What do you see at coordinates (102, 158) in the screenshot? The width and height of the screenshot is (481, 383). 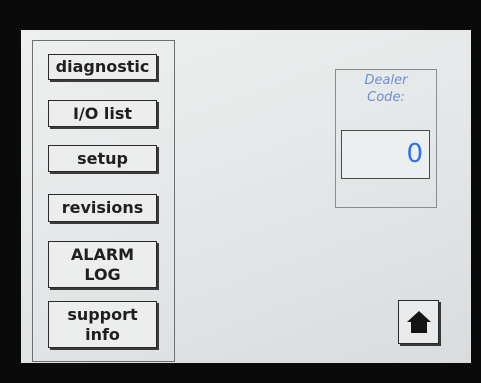 I see `setup-button: setup` at bounding box center [102, 158].